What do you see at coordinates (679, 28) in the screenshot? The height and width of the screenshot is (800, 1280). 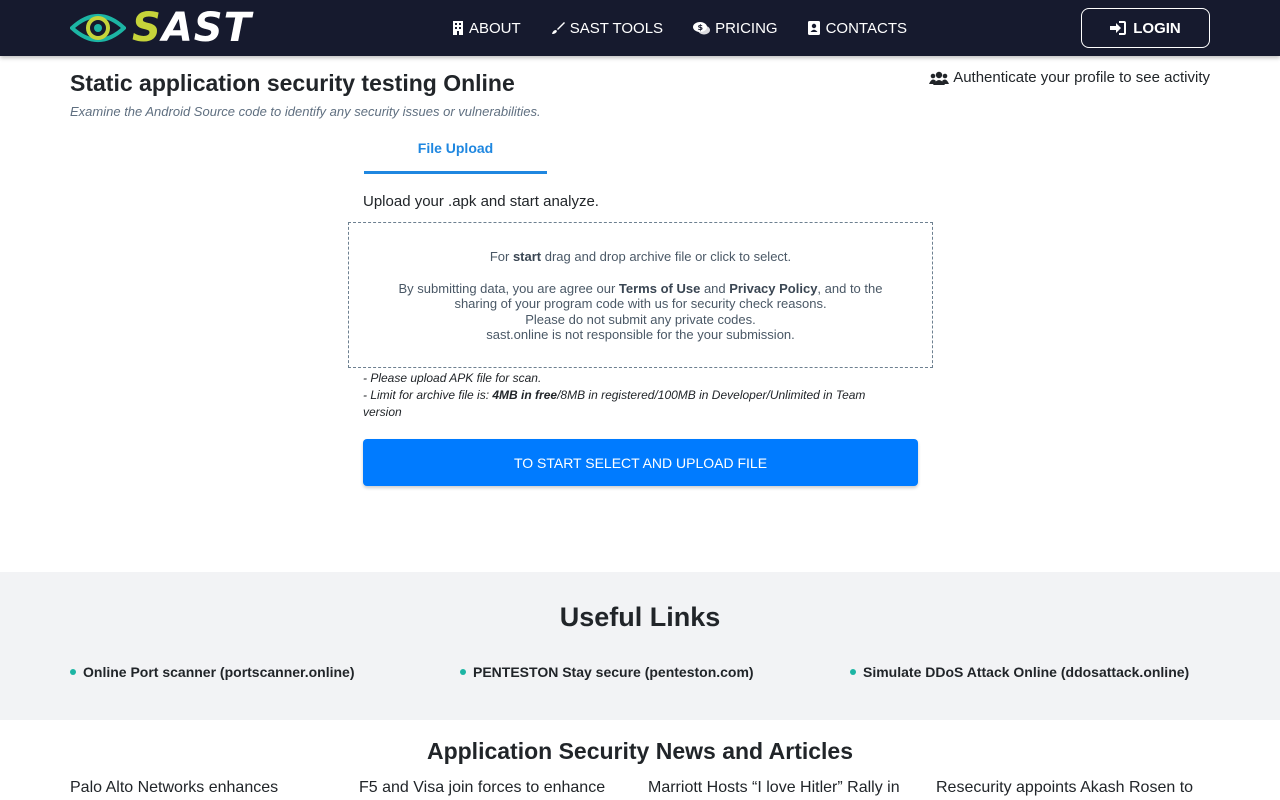 I see `main-nav: About SAST Tools $ Pricing Contacts` at bounding box center [679, 28].